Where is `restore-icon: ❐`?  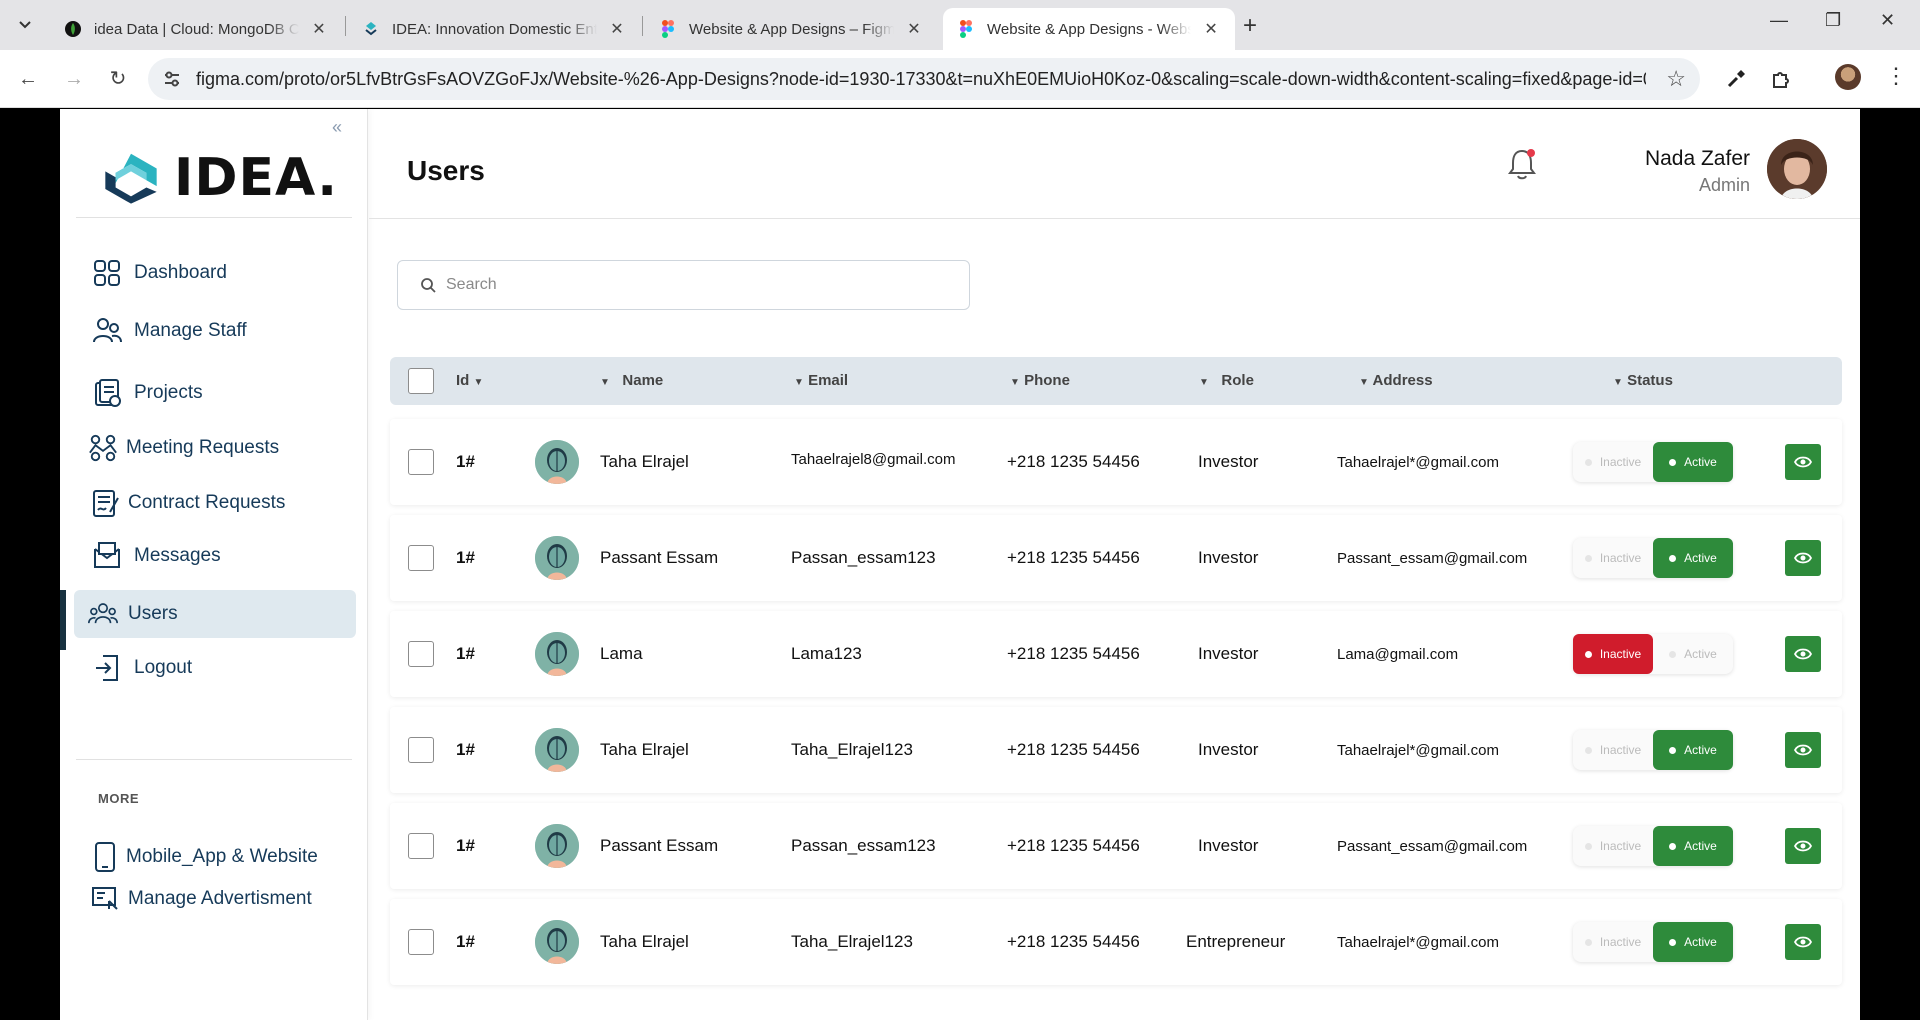 restore-icon: ❐ is located at coordinates (1833, 20).